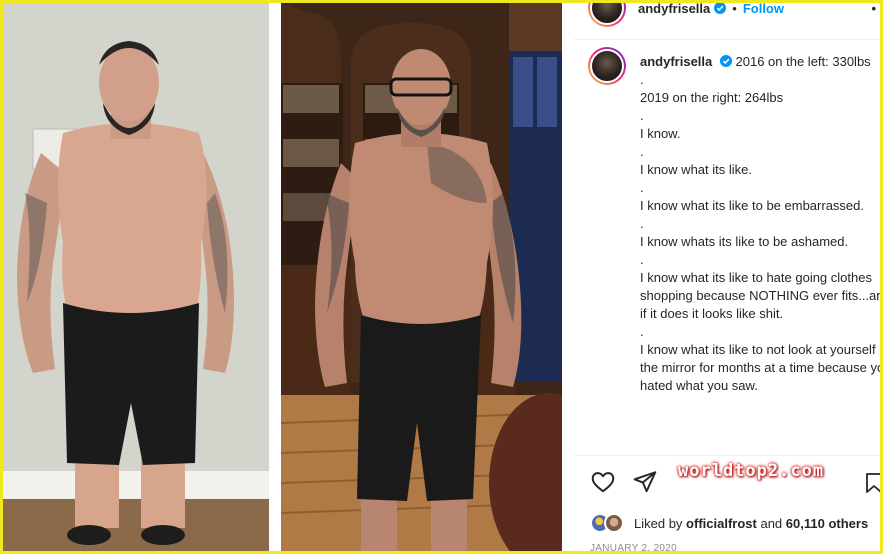  What do you see at coordinates (771, 523) in the screenshot?
I see `likes-middle: and` at bounding box center [771, 523].